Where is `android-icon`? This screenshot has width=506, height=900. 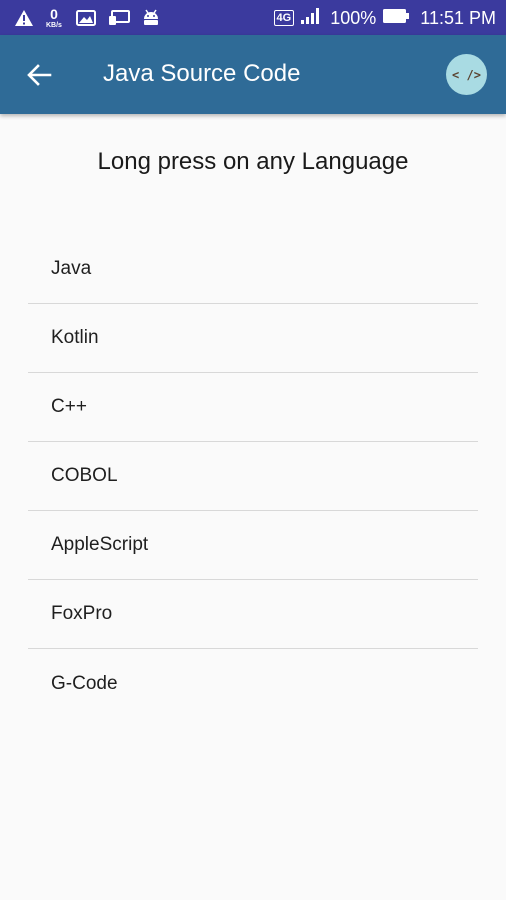 android-icon is located at coordinates (151, 18).